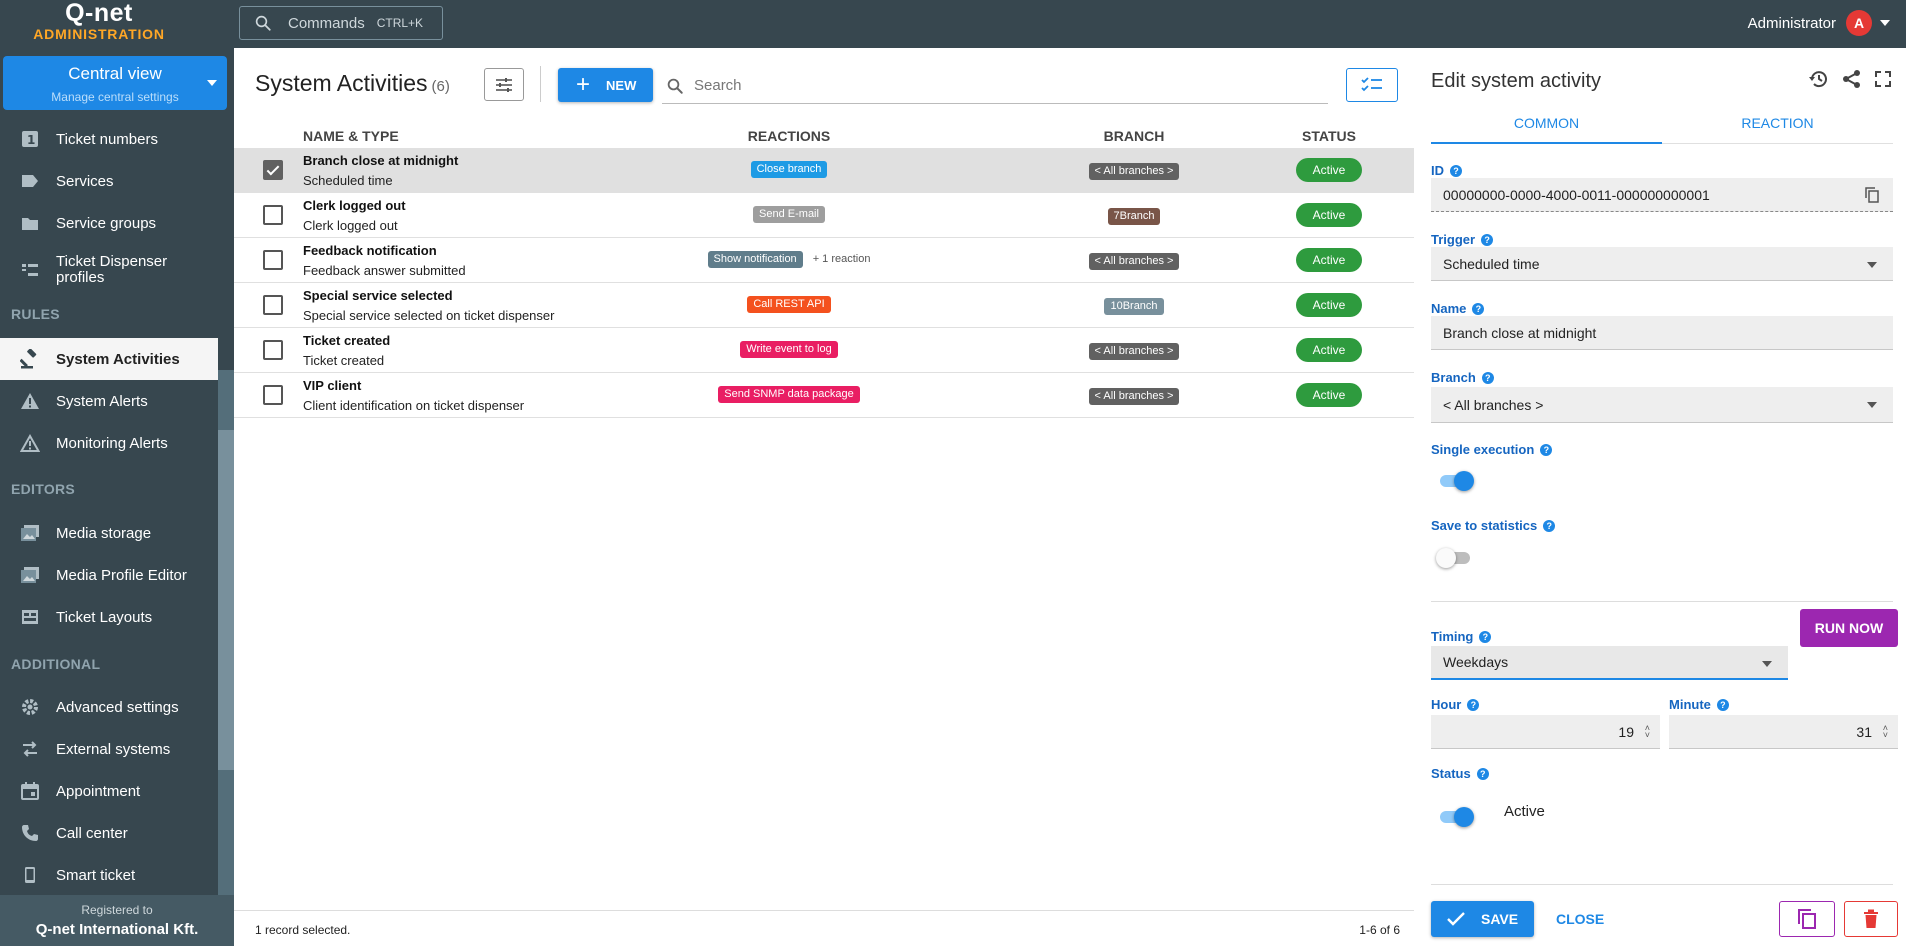  Describe the element at coordinates (1546, 126) in the screenshot. I see `tab-common: COMMON` at that location.